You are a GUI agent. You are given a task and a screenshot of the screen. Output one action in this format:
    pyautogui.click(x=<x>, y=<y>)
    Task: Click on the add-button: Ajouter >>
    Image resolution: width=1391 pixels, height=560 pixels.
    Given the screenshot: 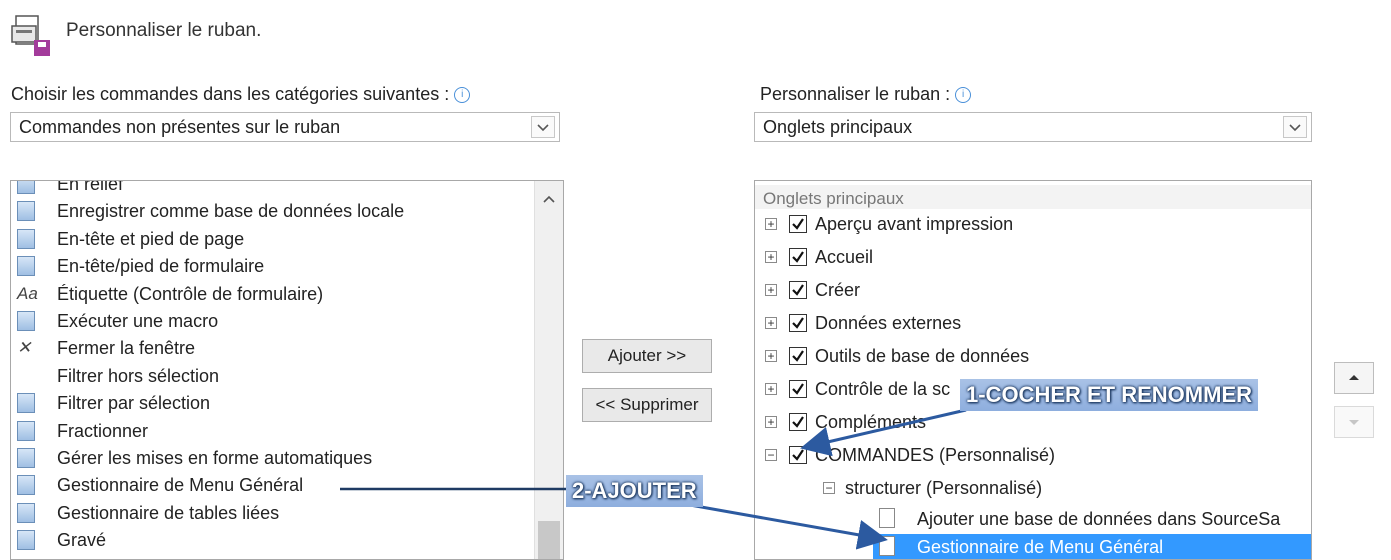 What is the action you would take?
    pyautogui.click(x=647, y=356)
    